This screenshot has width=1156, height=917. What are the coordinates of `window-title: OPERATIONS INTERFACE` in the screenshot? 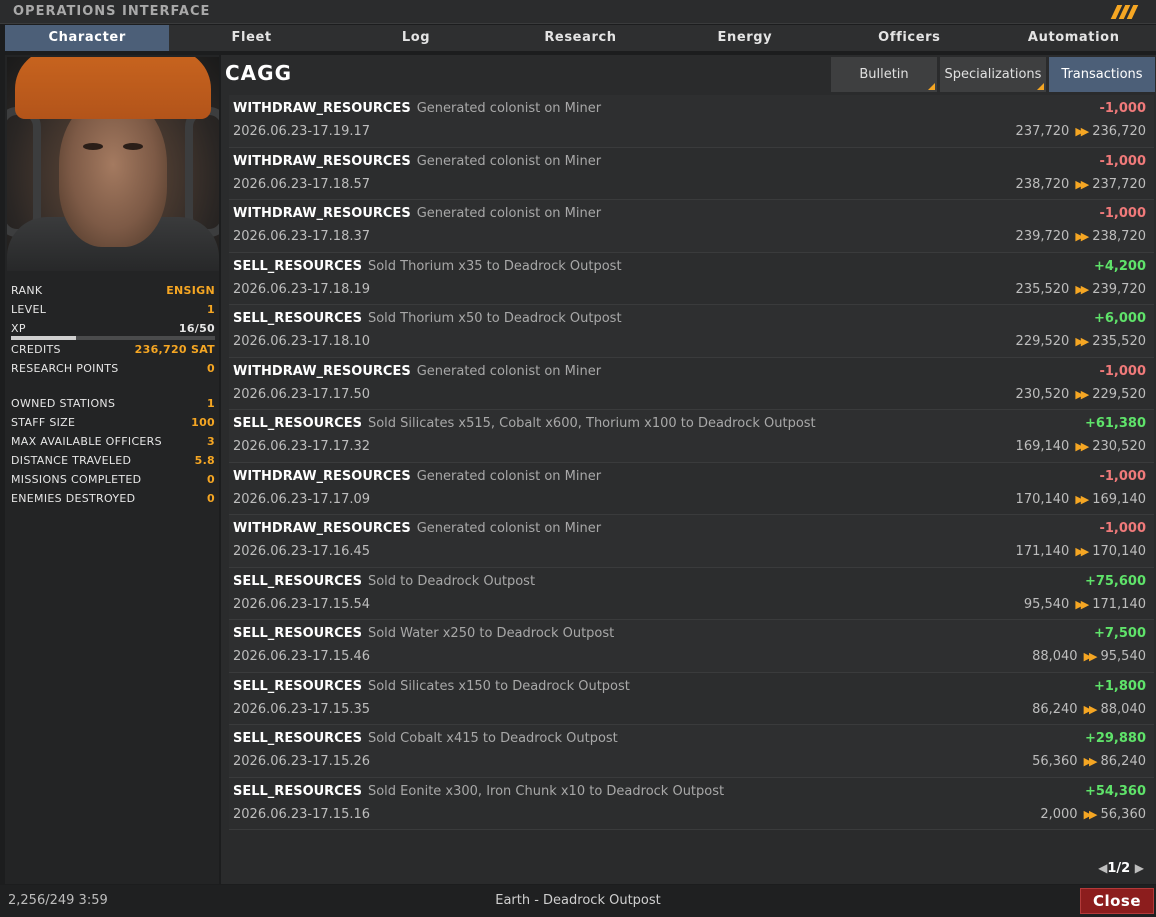 It's located at (112, 11).